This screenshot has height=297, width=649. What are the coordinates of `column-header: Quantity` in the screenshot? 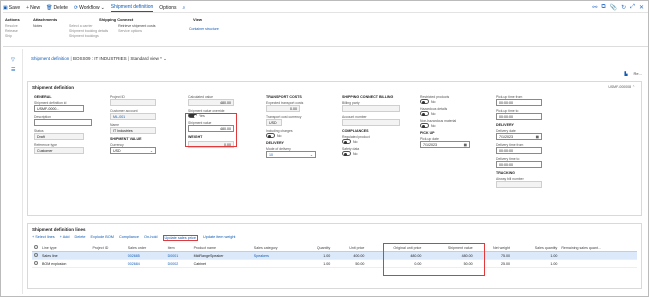 It's located at (317, 248).